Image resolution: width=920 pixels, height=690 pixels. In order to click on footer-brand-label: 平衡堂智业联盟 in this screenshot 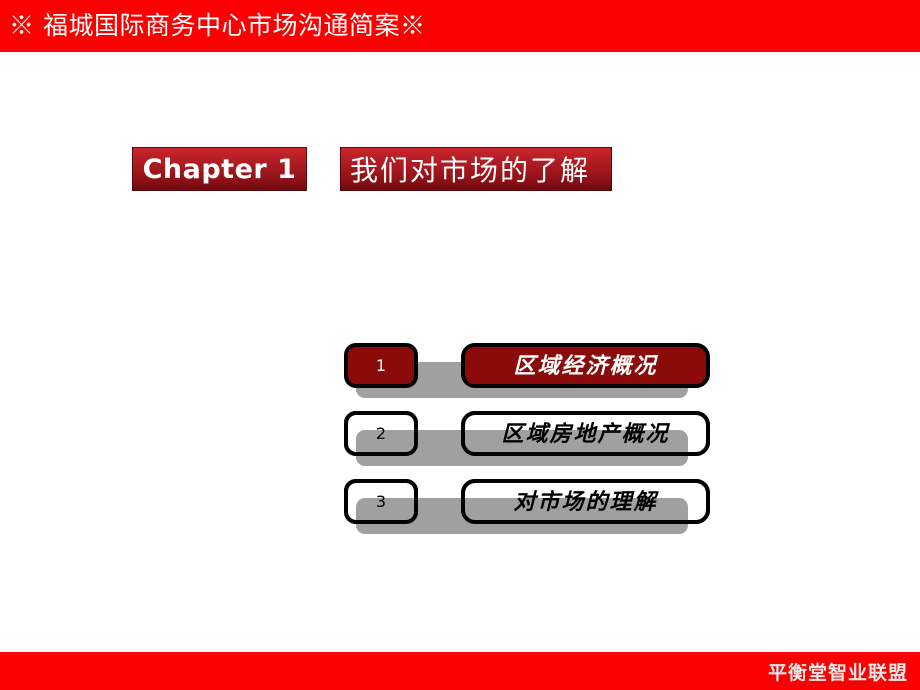, I will do `click(837, 673)`.